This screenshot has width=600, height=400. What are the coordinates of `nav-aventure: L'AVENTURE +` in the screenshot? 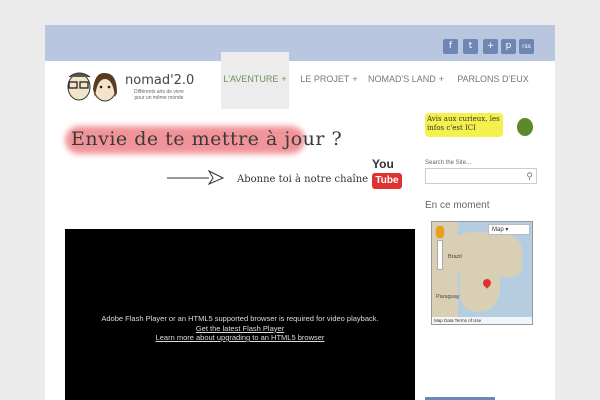 It's located at (255, 80).